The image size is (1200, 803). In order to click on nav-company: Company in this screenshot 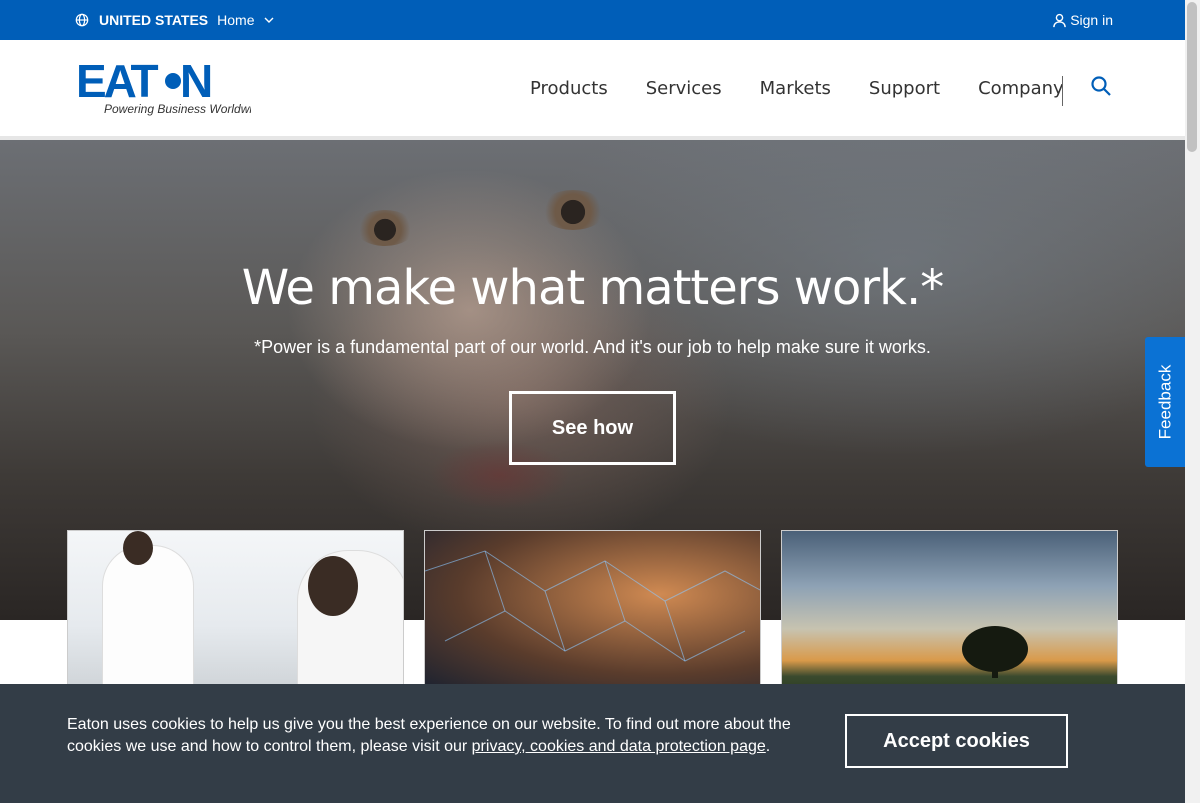, I will do `click(1021, 88)`.